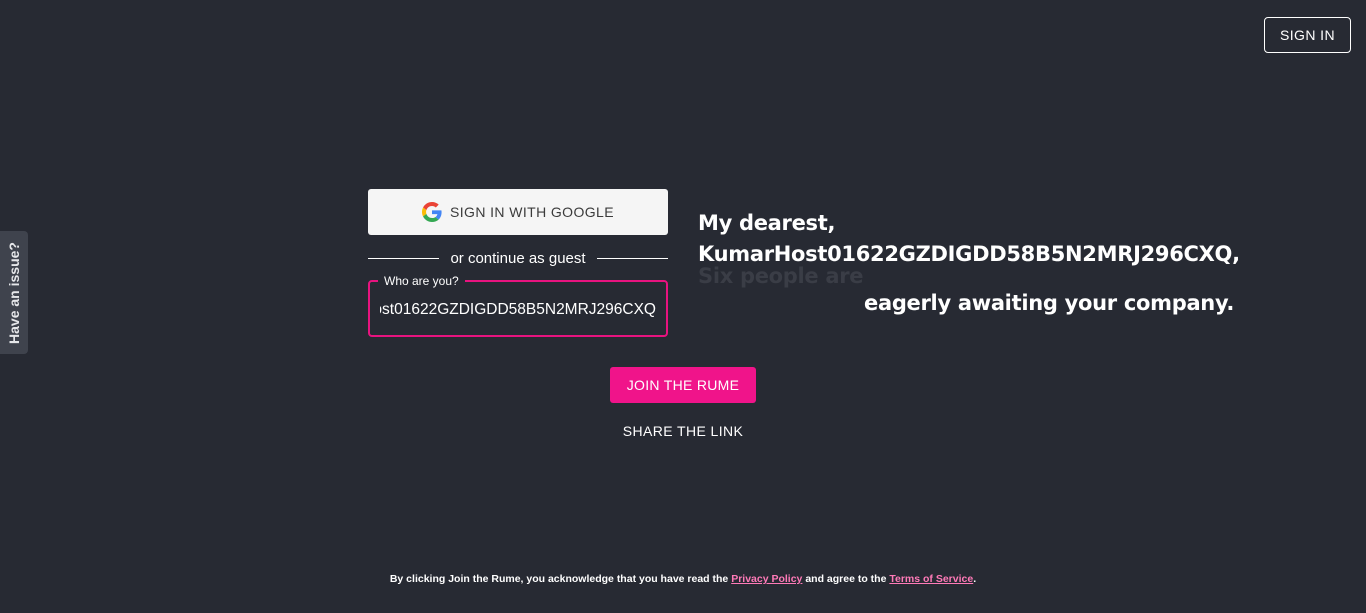 Image resolution: width=1366 pixels, height=613 pixels. What do you see at coordinates (1049, 303) in the screenshot?
I see `greeting-message: eagerly awaiting your company.` at bounding box center [1049, 303].